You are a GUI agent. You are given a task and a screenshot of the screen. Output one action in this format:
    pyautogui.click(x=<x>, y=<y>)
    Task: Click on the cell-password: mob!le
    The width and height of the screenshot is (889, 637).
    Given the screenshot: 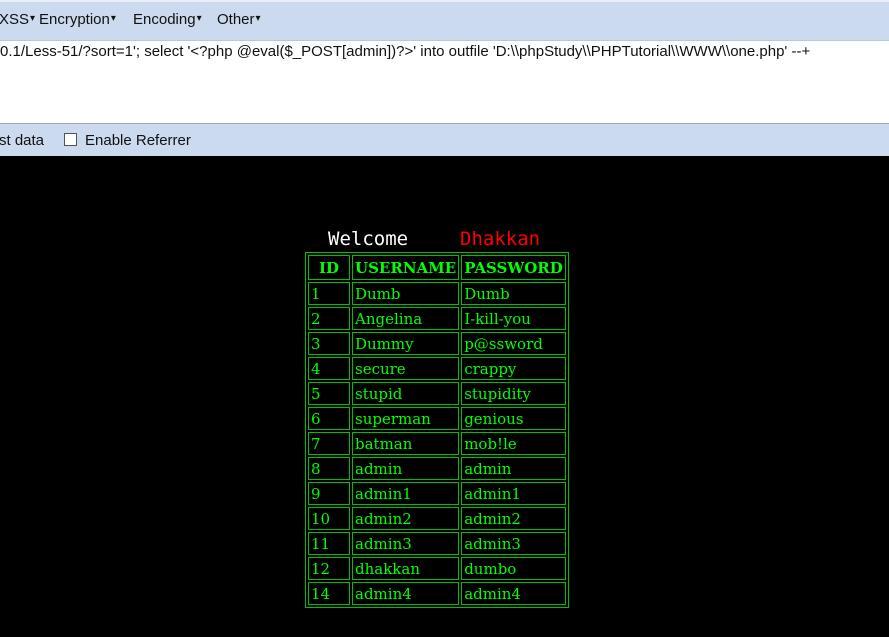 What is the action you would take?
    pyautogui.click(x=513, y=443)
    